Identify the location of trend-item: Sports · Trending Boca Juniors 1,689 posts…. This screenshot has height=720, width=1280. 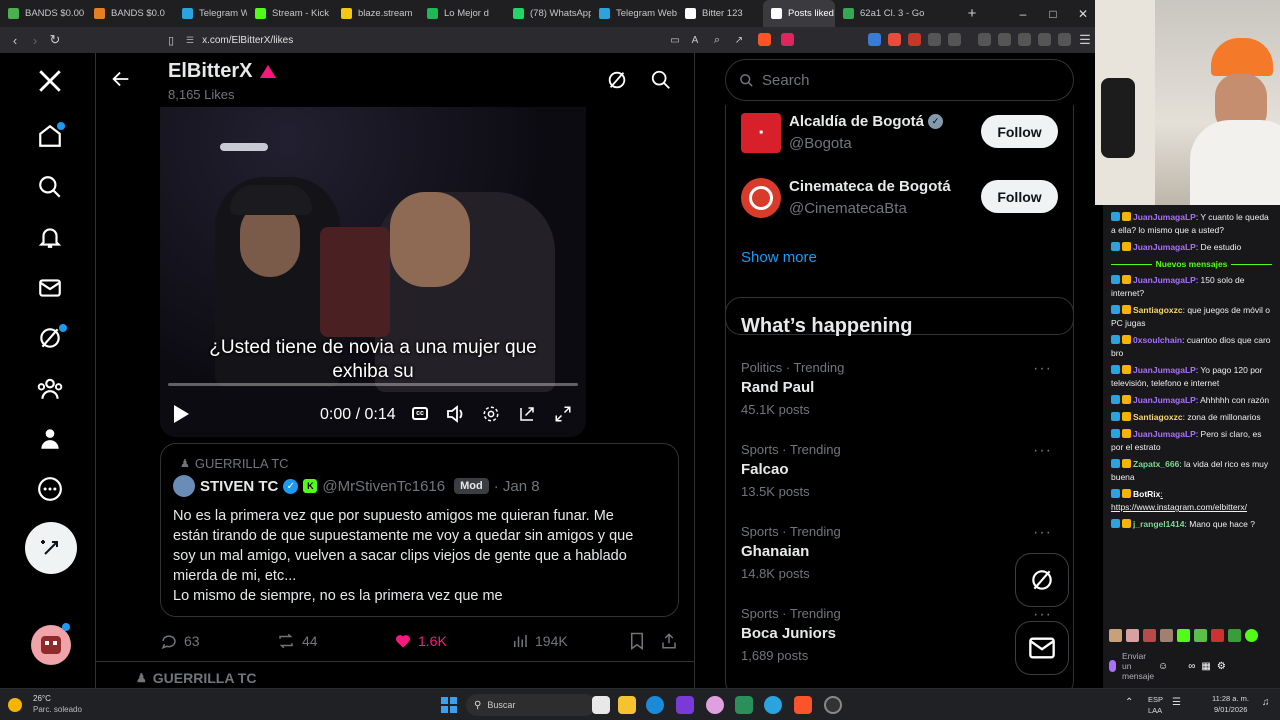
(901, 641).